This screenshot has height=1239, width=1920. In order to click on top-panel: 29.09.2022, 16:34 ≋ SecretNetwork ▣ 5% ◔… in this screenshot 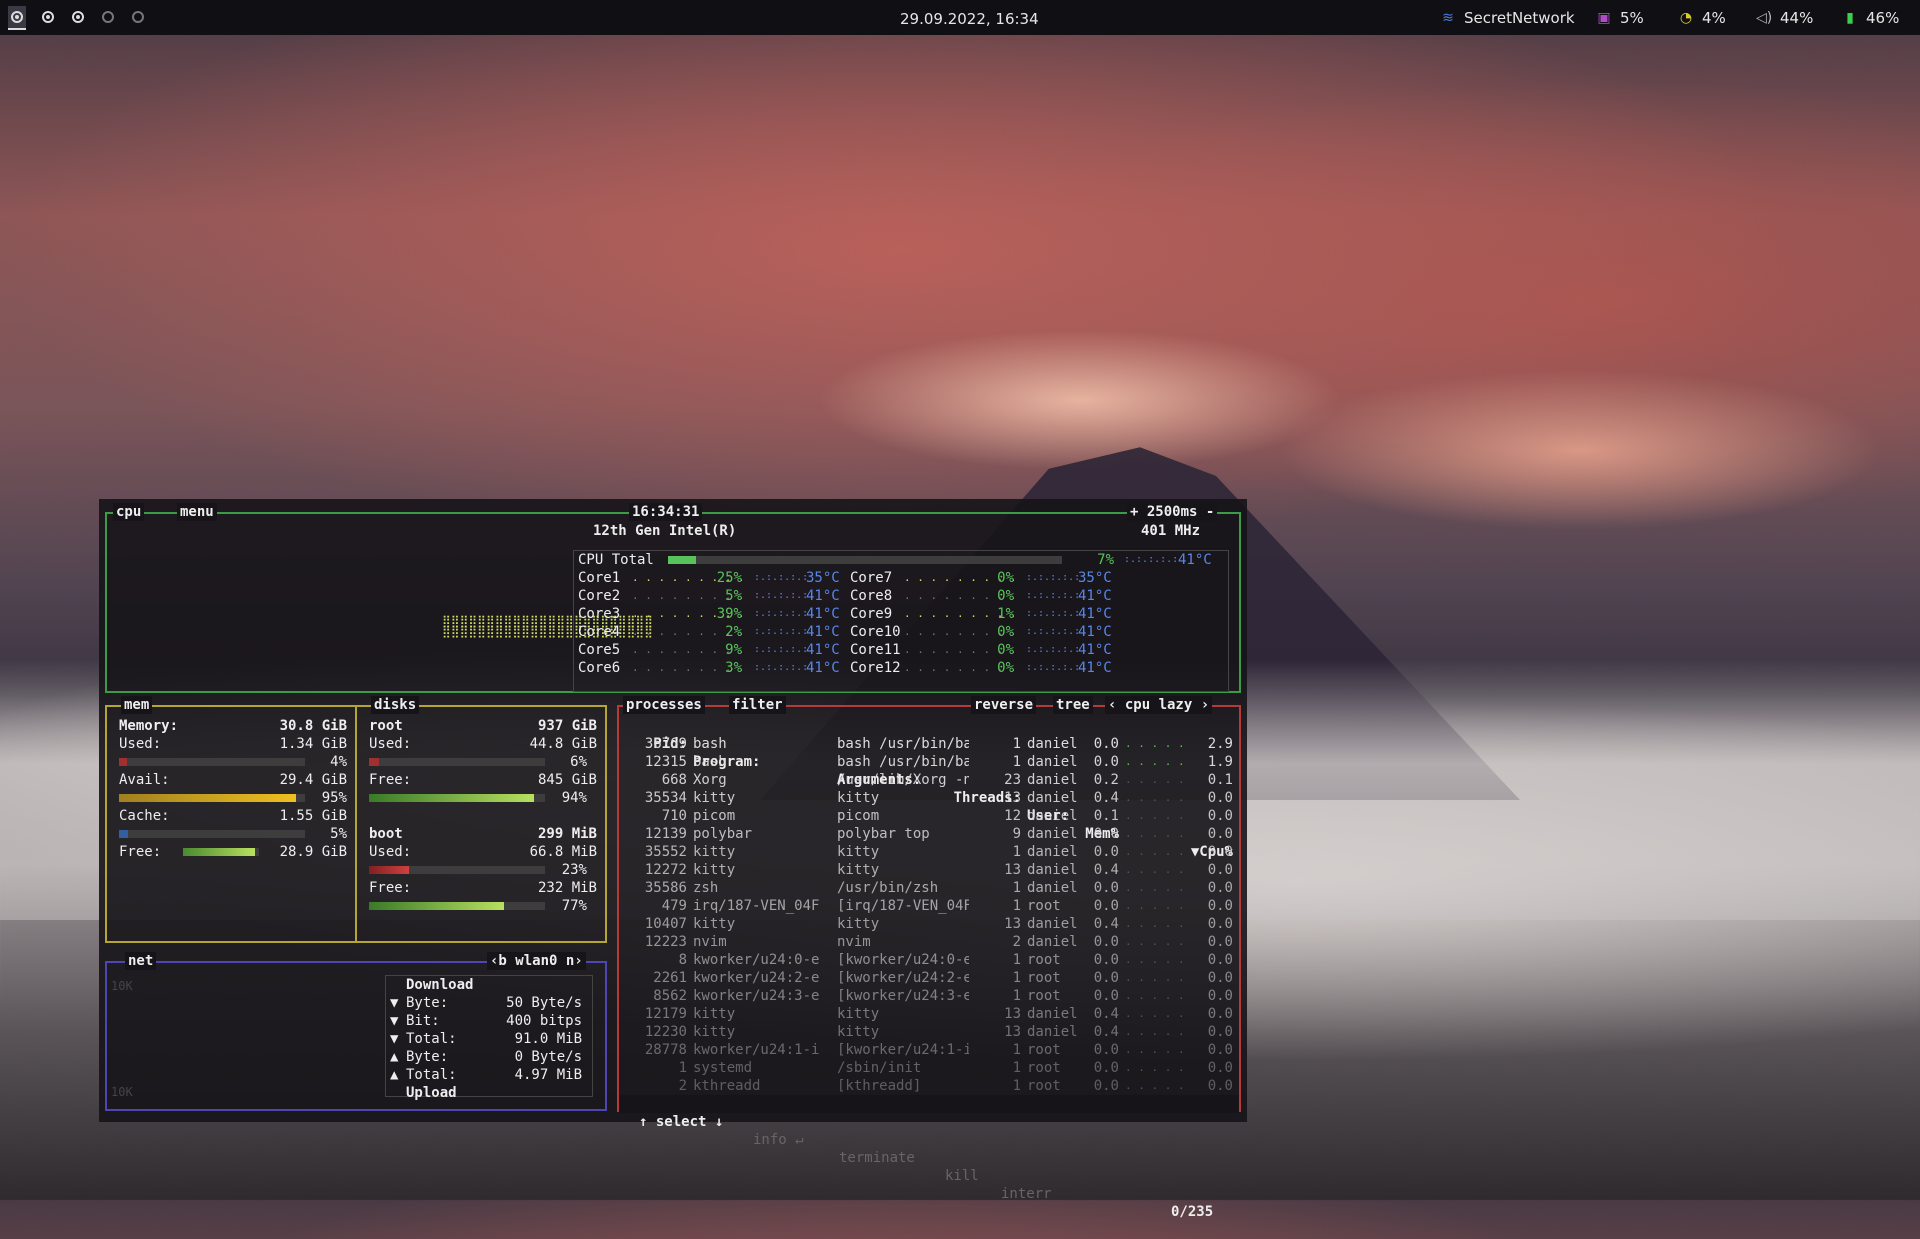, I will do `click(960, 17)`.